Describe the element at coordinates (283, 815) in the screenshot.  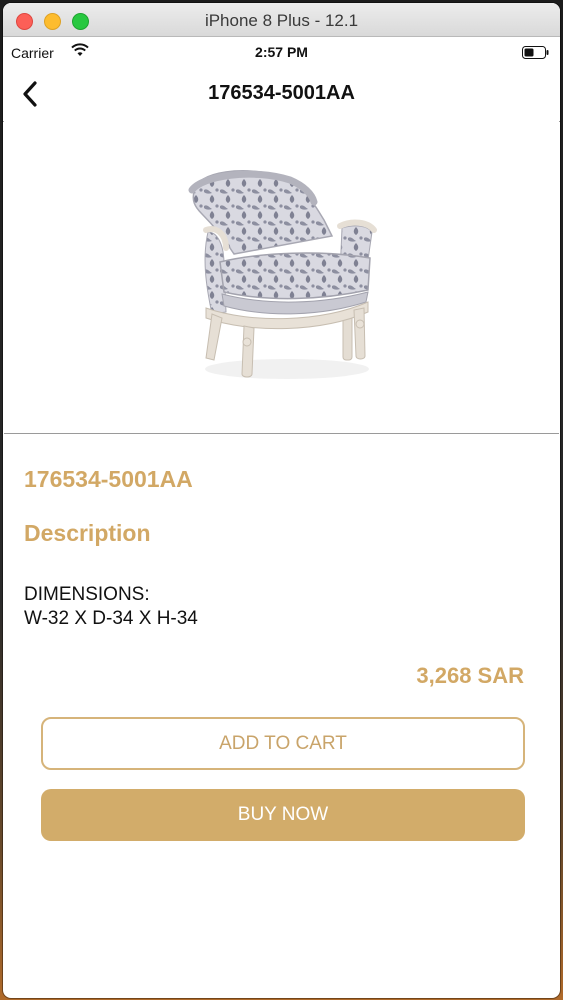
I see `buy-now-button: BUY NOW` at that location.